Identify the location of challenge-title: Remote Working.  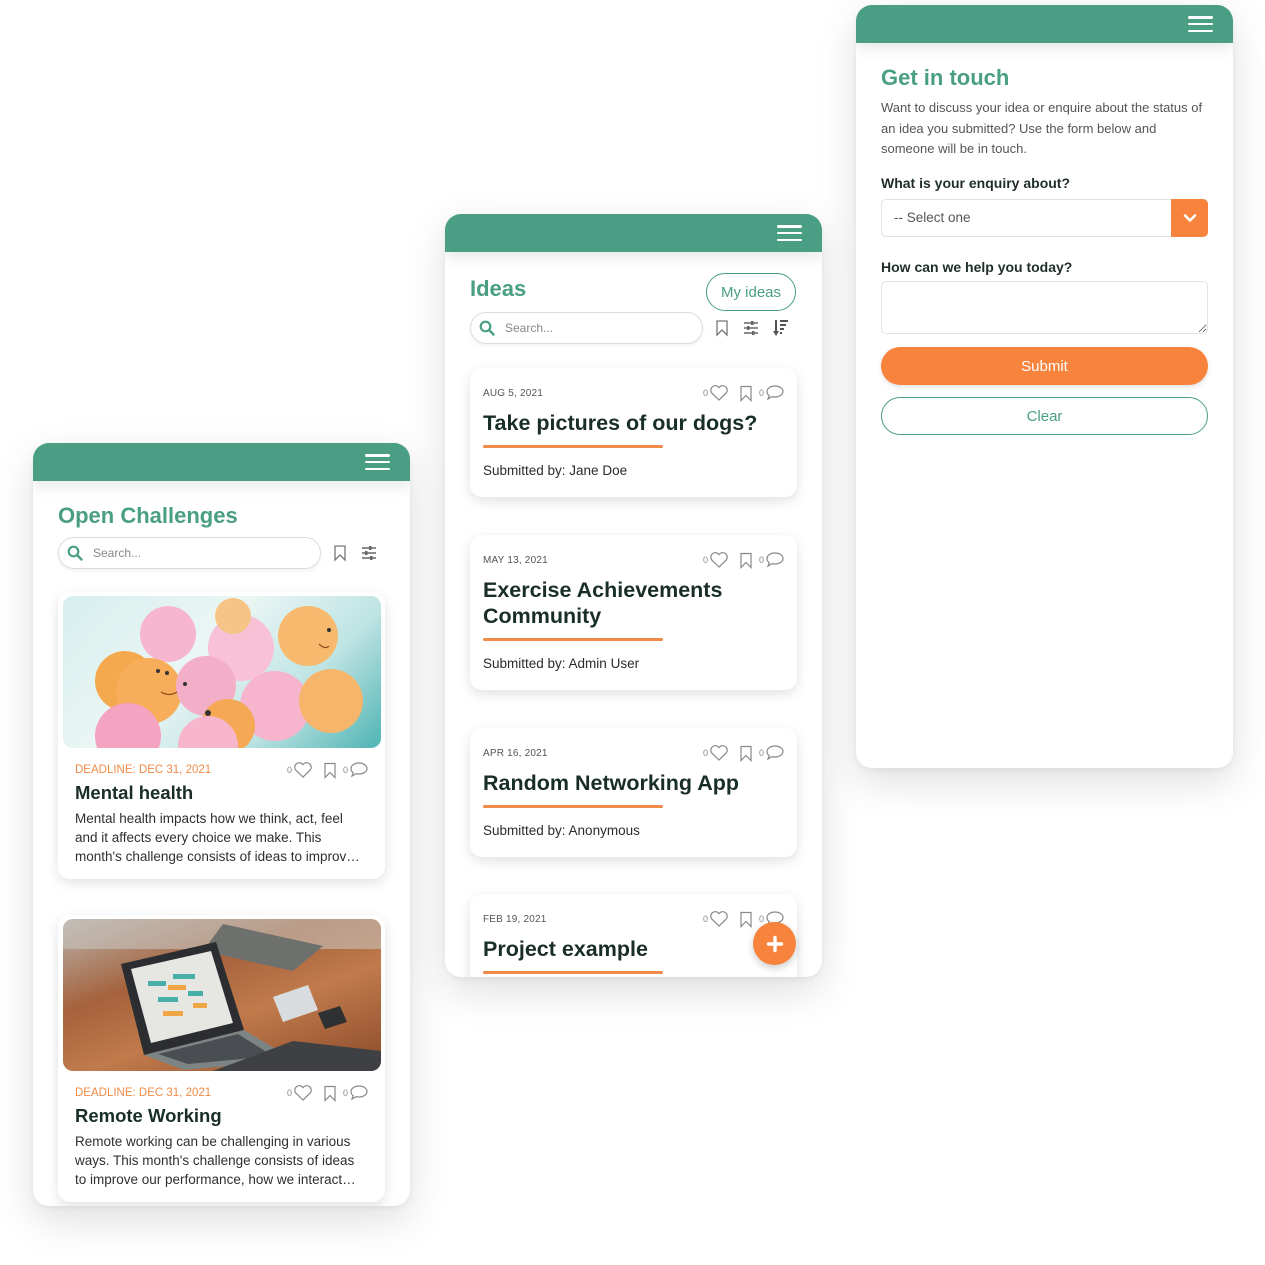
(148, 1115).